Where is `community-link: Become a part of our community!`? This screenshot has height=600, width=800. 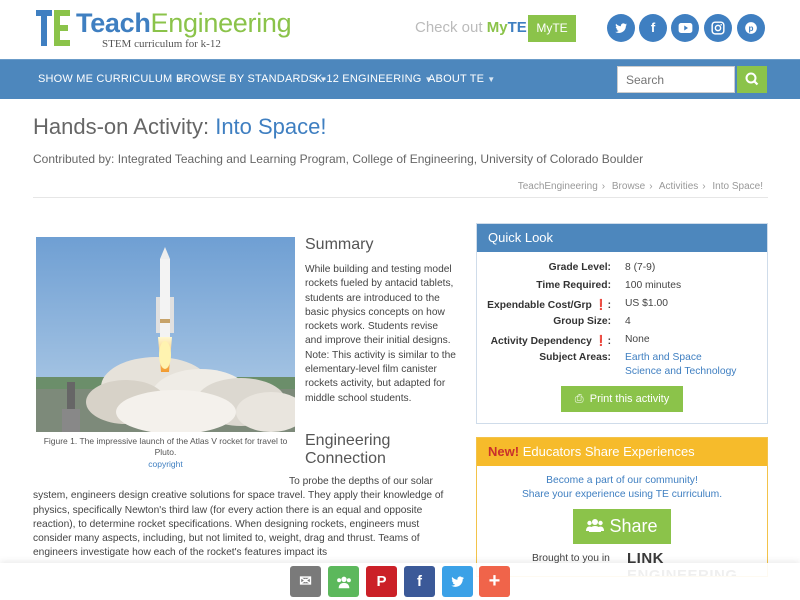 community-link: Become a part of our community! is located at coordinates (622, 480).